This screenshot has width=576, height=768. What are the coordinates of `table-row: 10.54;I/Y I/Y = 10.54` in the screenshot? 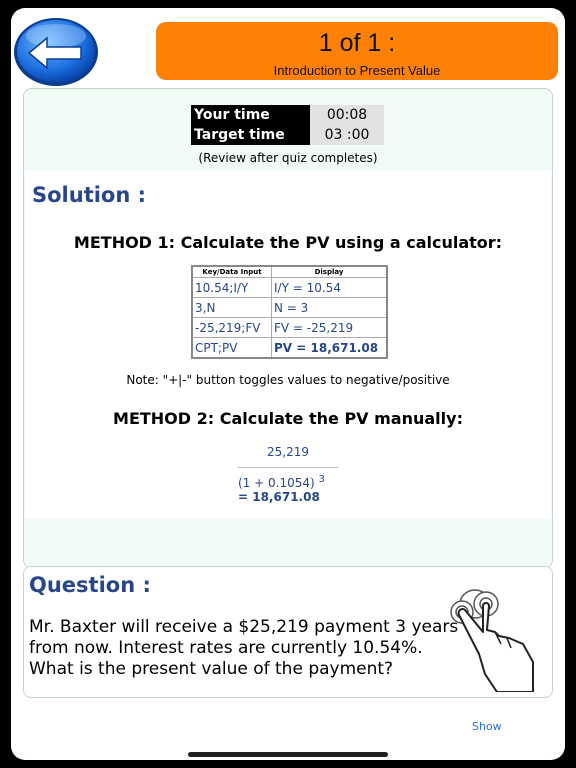 It's located at (289, 287).